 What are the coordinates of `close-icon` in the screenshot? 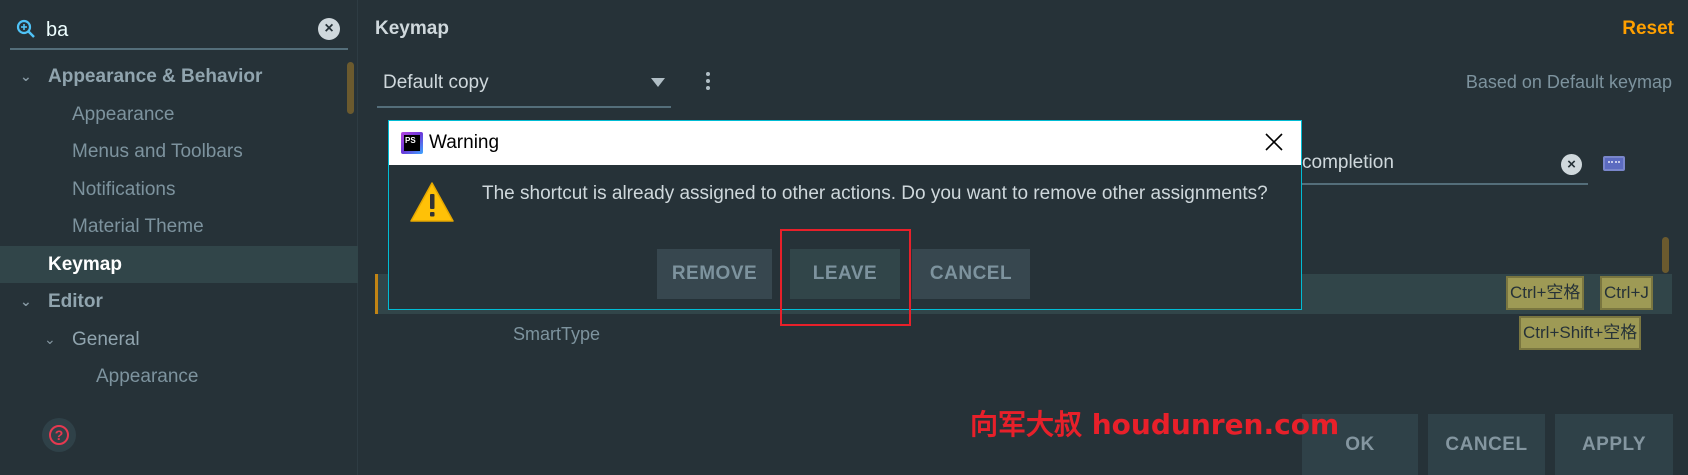 It's located at (1274, 142).